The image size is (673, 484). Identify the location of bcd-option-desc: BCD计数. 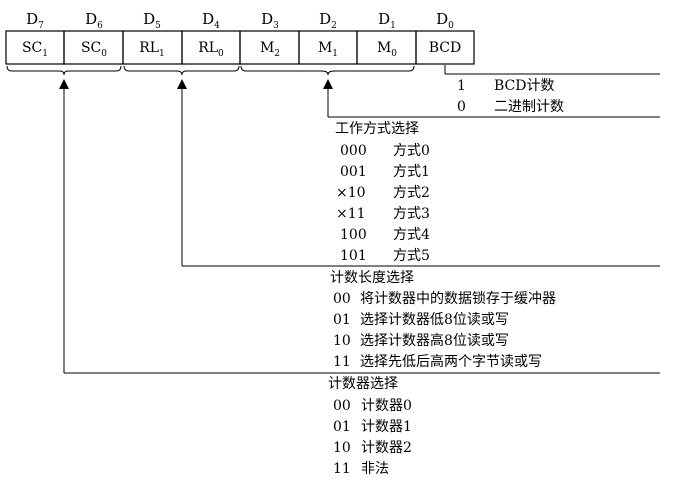
(524, 86).